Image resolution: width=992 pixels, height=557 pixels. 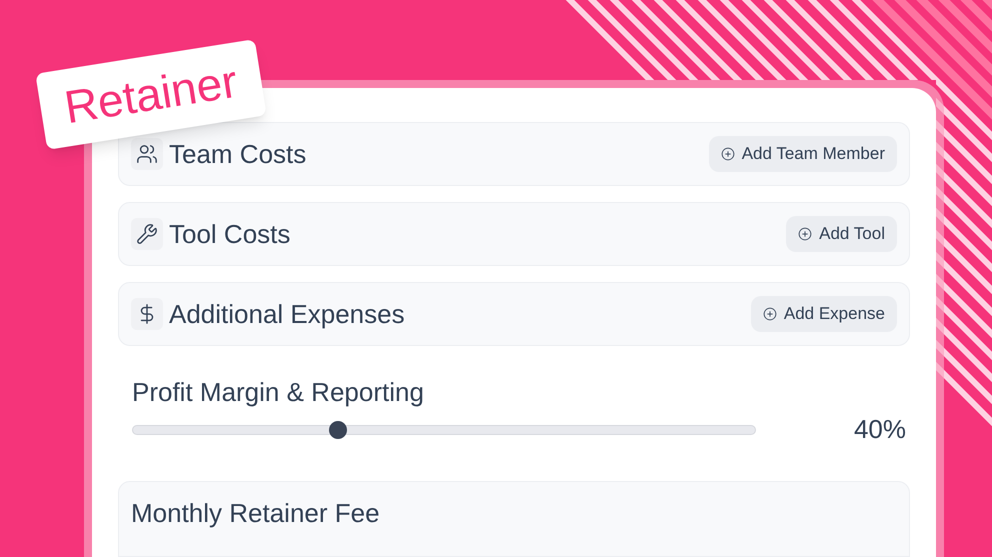 I want to click on section-title: Additional Expenses, so click(x=287, y=314).